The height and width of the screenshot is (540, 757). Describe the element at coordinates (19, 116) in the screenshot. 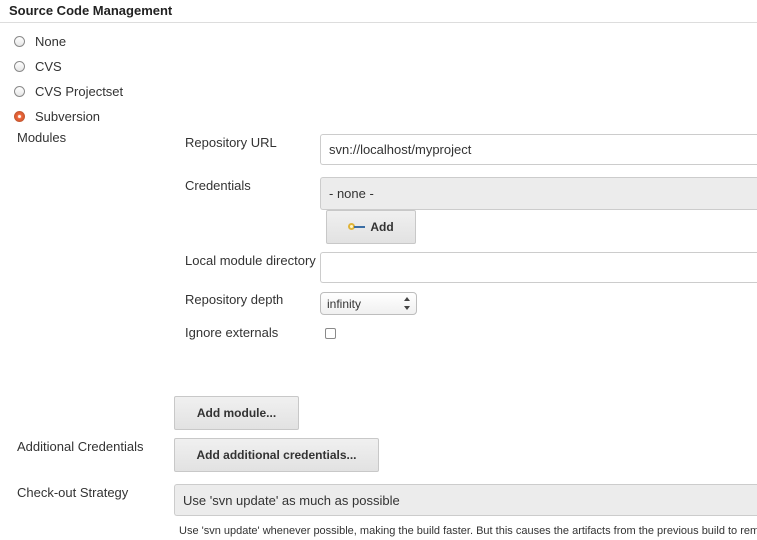

I see `radio-subversion` at that location.